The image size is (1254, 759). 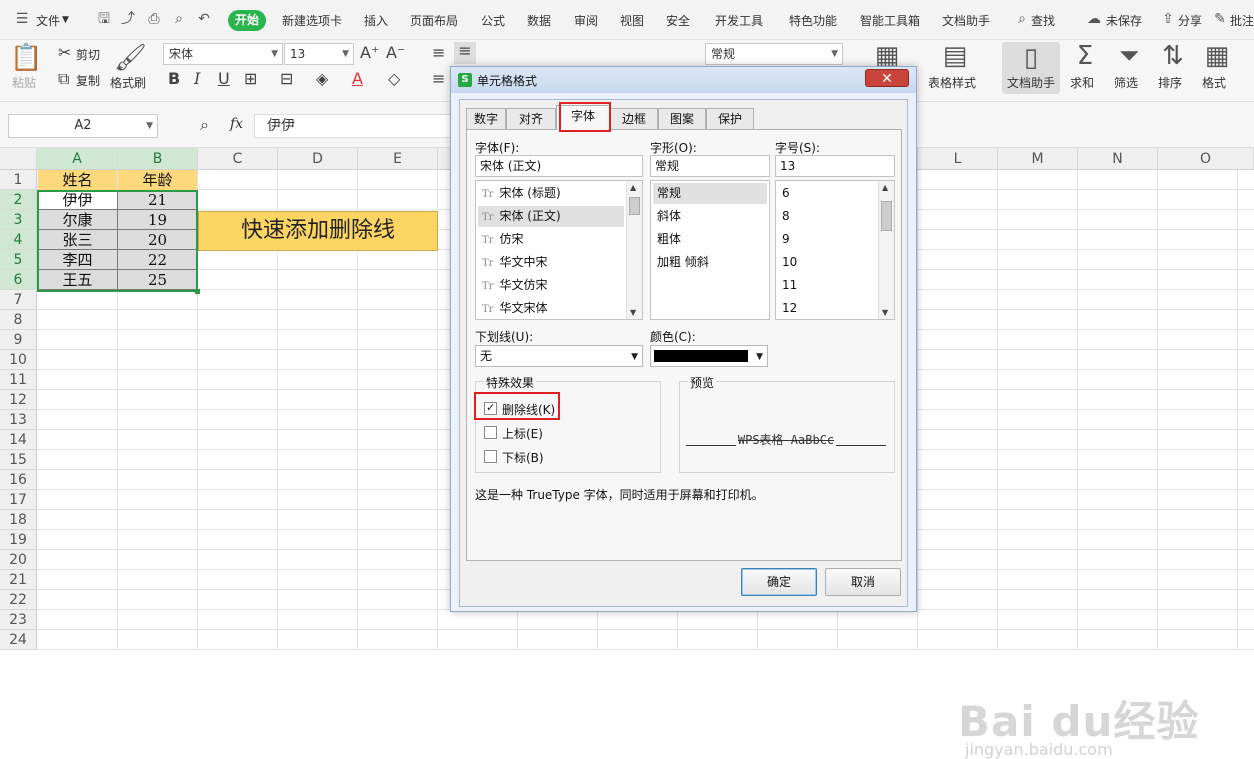 I want to click on list-item: Tr 仿宋, so click(x=551, y=239).